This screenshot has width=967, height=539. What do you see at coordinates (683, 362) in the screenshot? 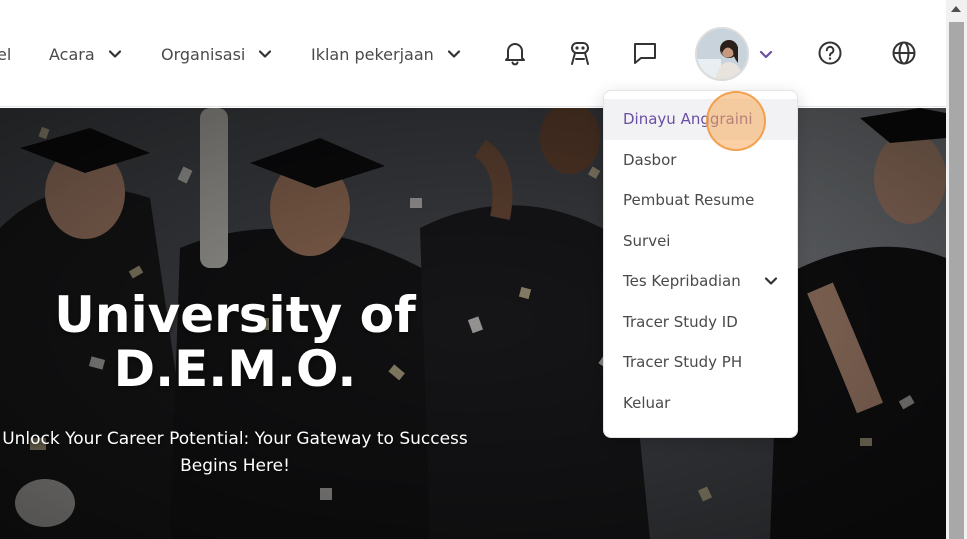
I see `menu-item-label: Tracer Study PH` at bounding box center [683, 362].